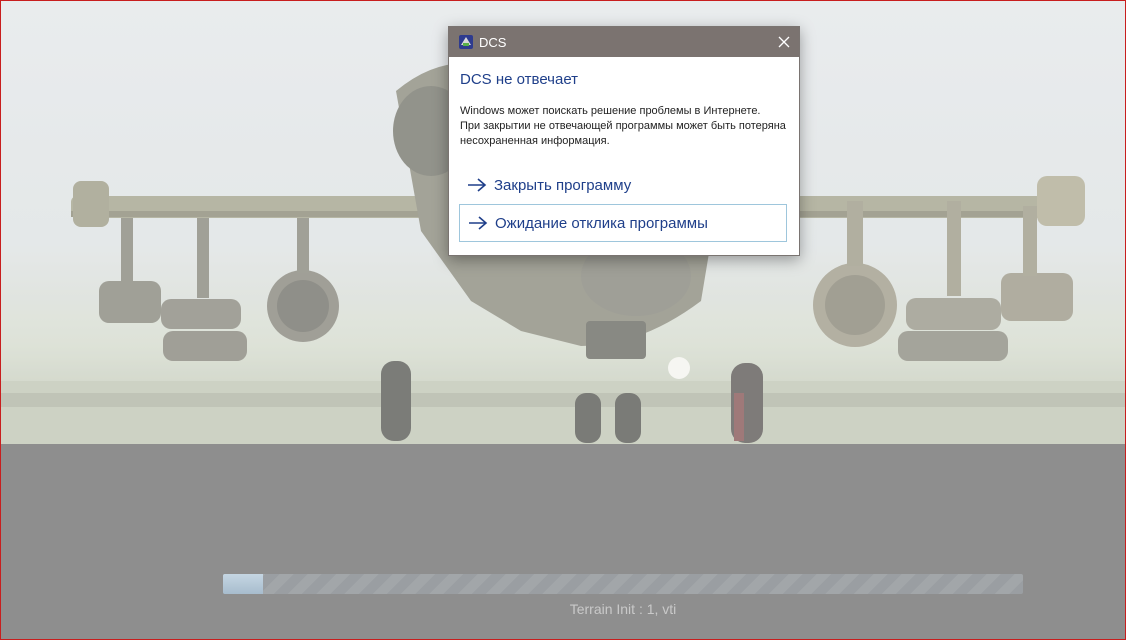  What do you see at coordinates (243, 584) in the screenshot?
I see `loading-progress-fill` at bounding box center [243, 584].